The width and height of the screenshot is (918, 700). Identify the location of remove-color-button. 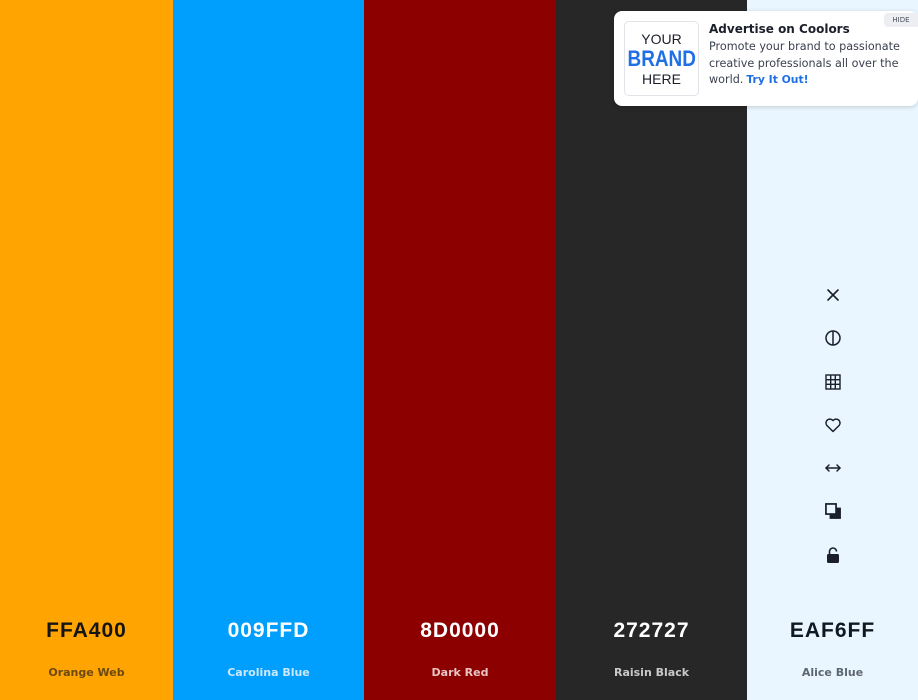
(833, 295).